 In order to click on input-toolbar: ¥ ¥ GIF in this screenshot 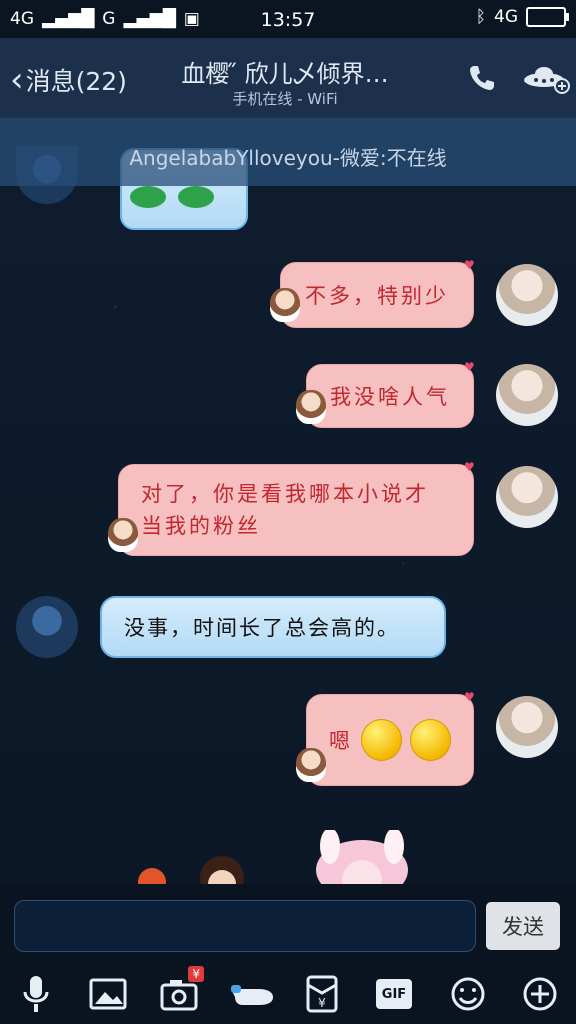, I will do `click(288, 993)`.